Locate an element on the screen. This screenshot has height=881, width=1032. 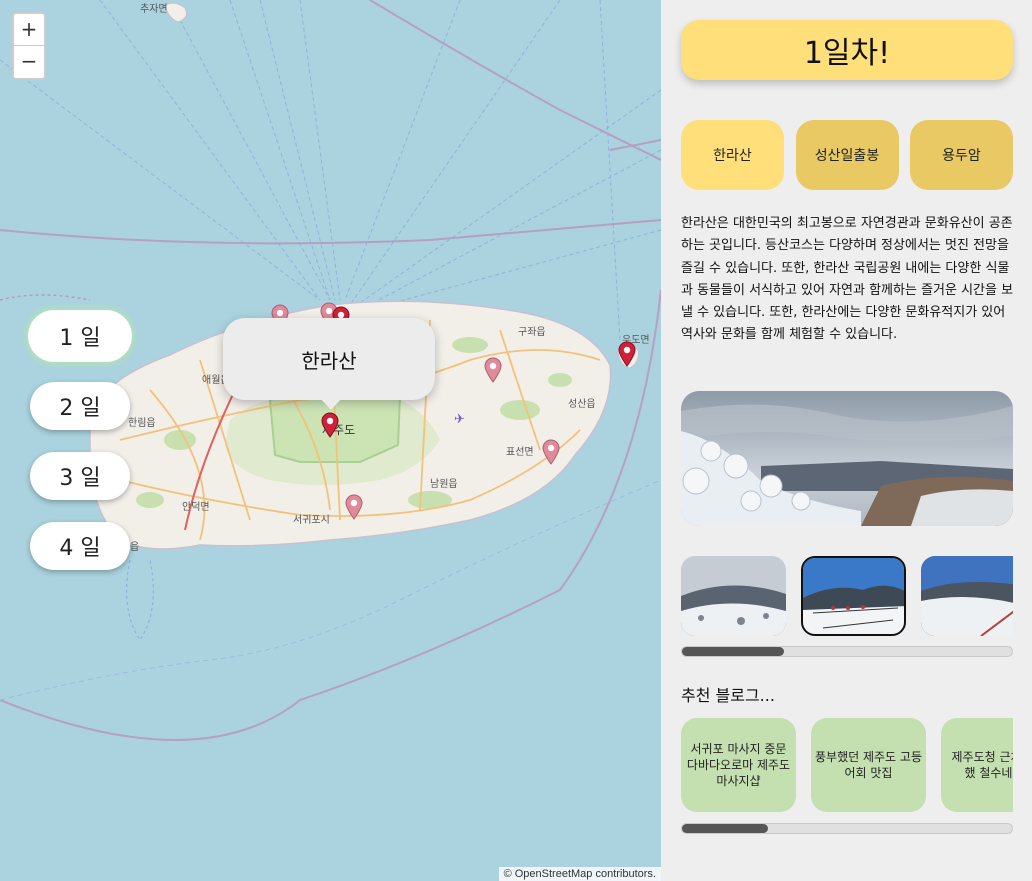
zoom-out-button: − is located at coordinates (29, 62).